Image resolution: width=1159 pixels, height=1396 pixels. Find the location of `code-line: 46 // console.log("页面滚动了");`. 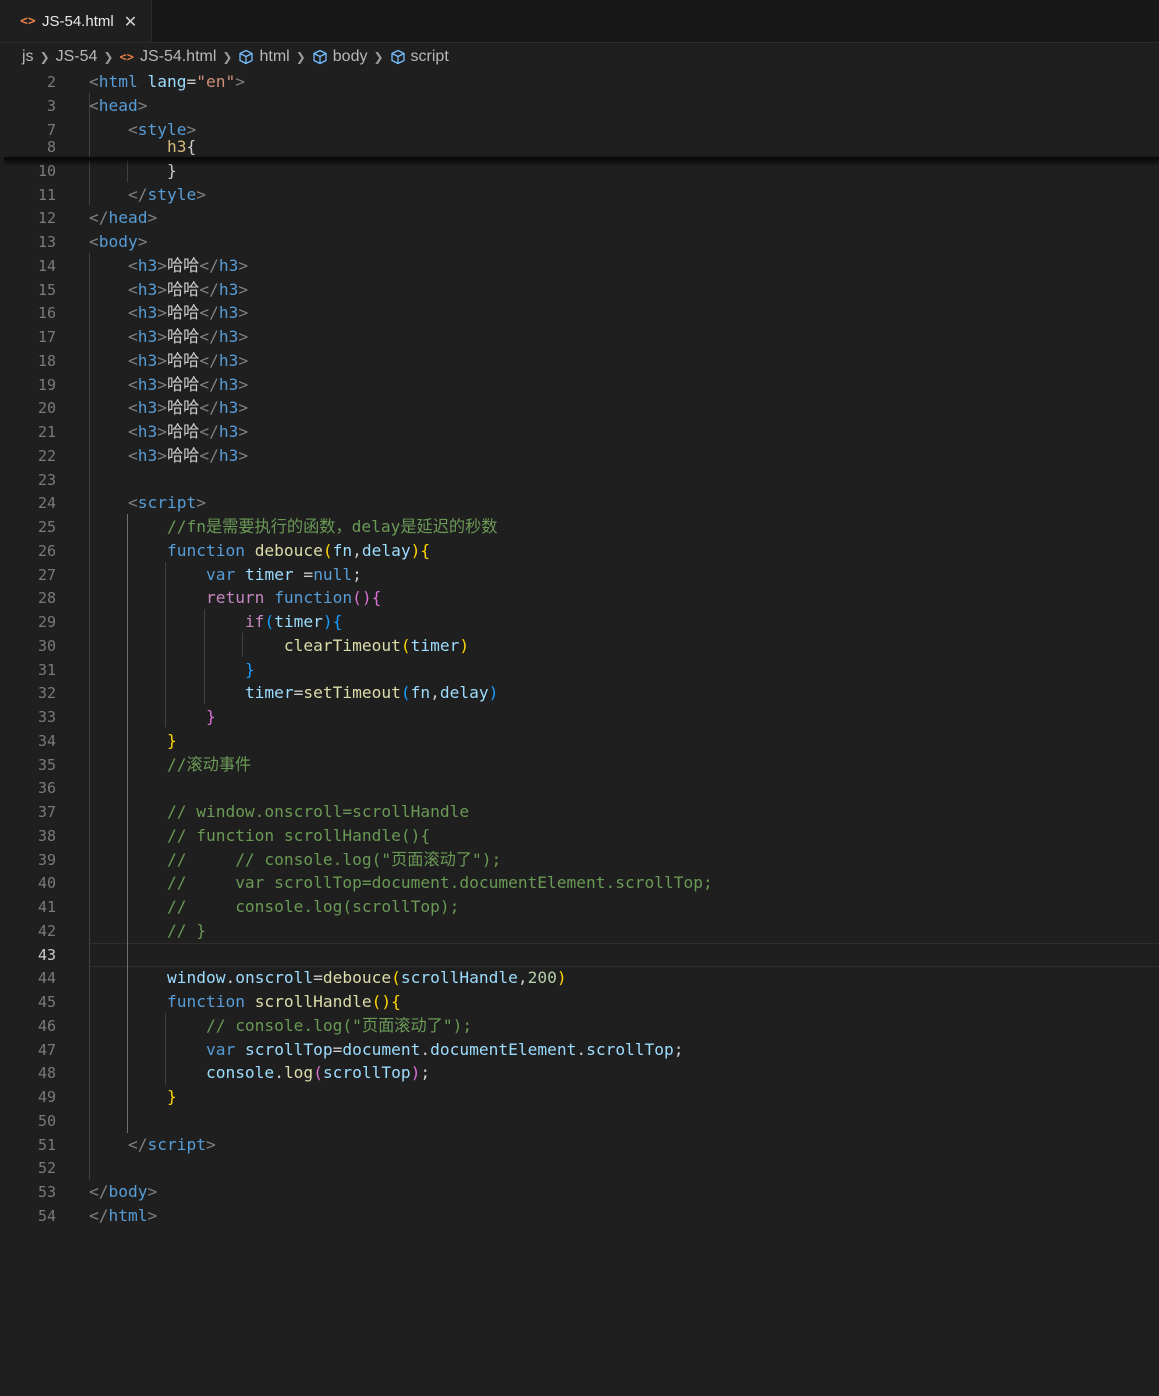

code-line: 46 // console.log("页面滚动了"); is located at coordinates (579, 1026).